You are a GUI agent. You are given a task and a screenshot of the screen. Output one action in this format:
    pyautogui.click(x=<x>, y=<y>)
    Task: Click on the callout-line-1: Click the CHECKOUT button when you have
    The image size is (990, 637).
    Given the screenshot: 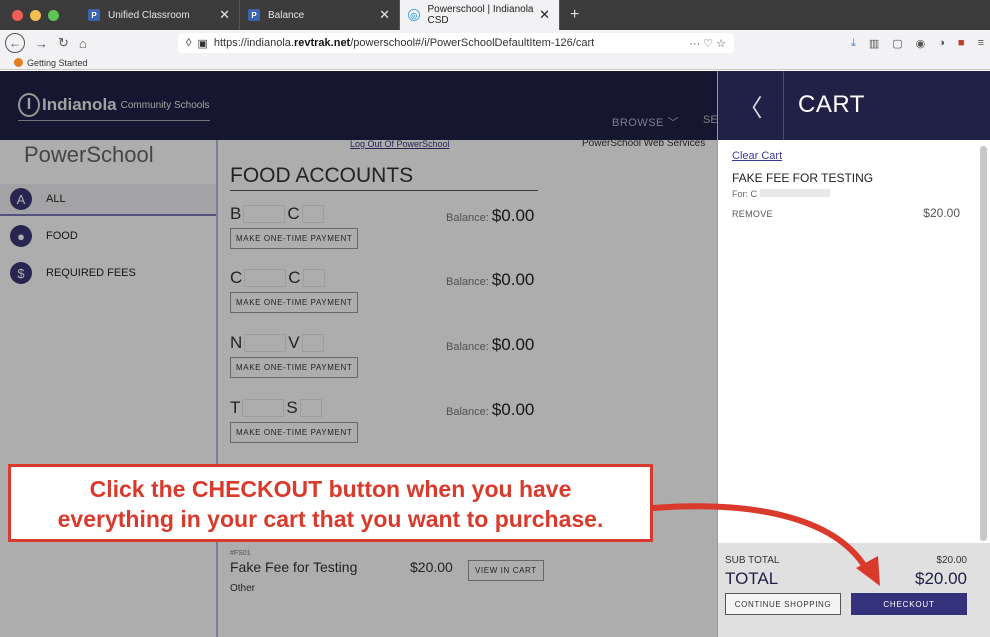 What is the action you would take?
    pyautogui.click(x=330, y=489)
    